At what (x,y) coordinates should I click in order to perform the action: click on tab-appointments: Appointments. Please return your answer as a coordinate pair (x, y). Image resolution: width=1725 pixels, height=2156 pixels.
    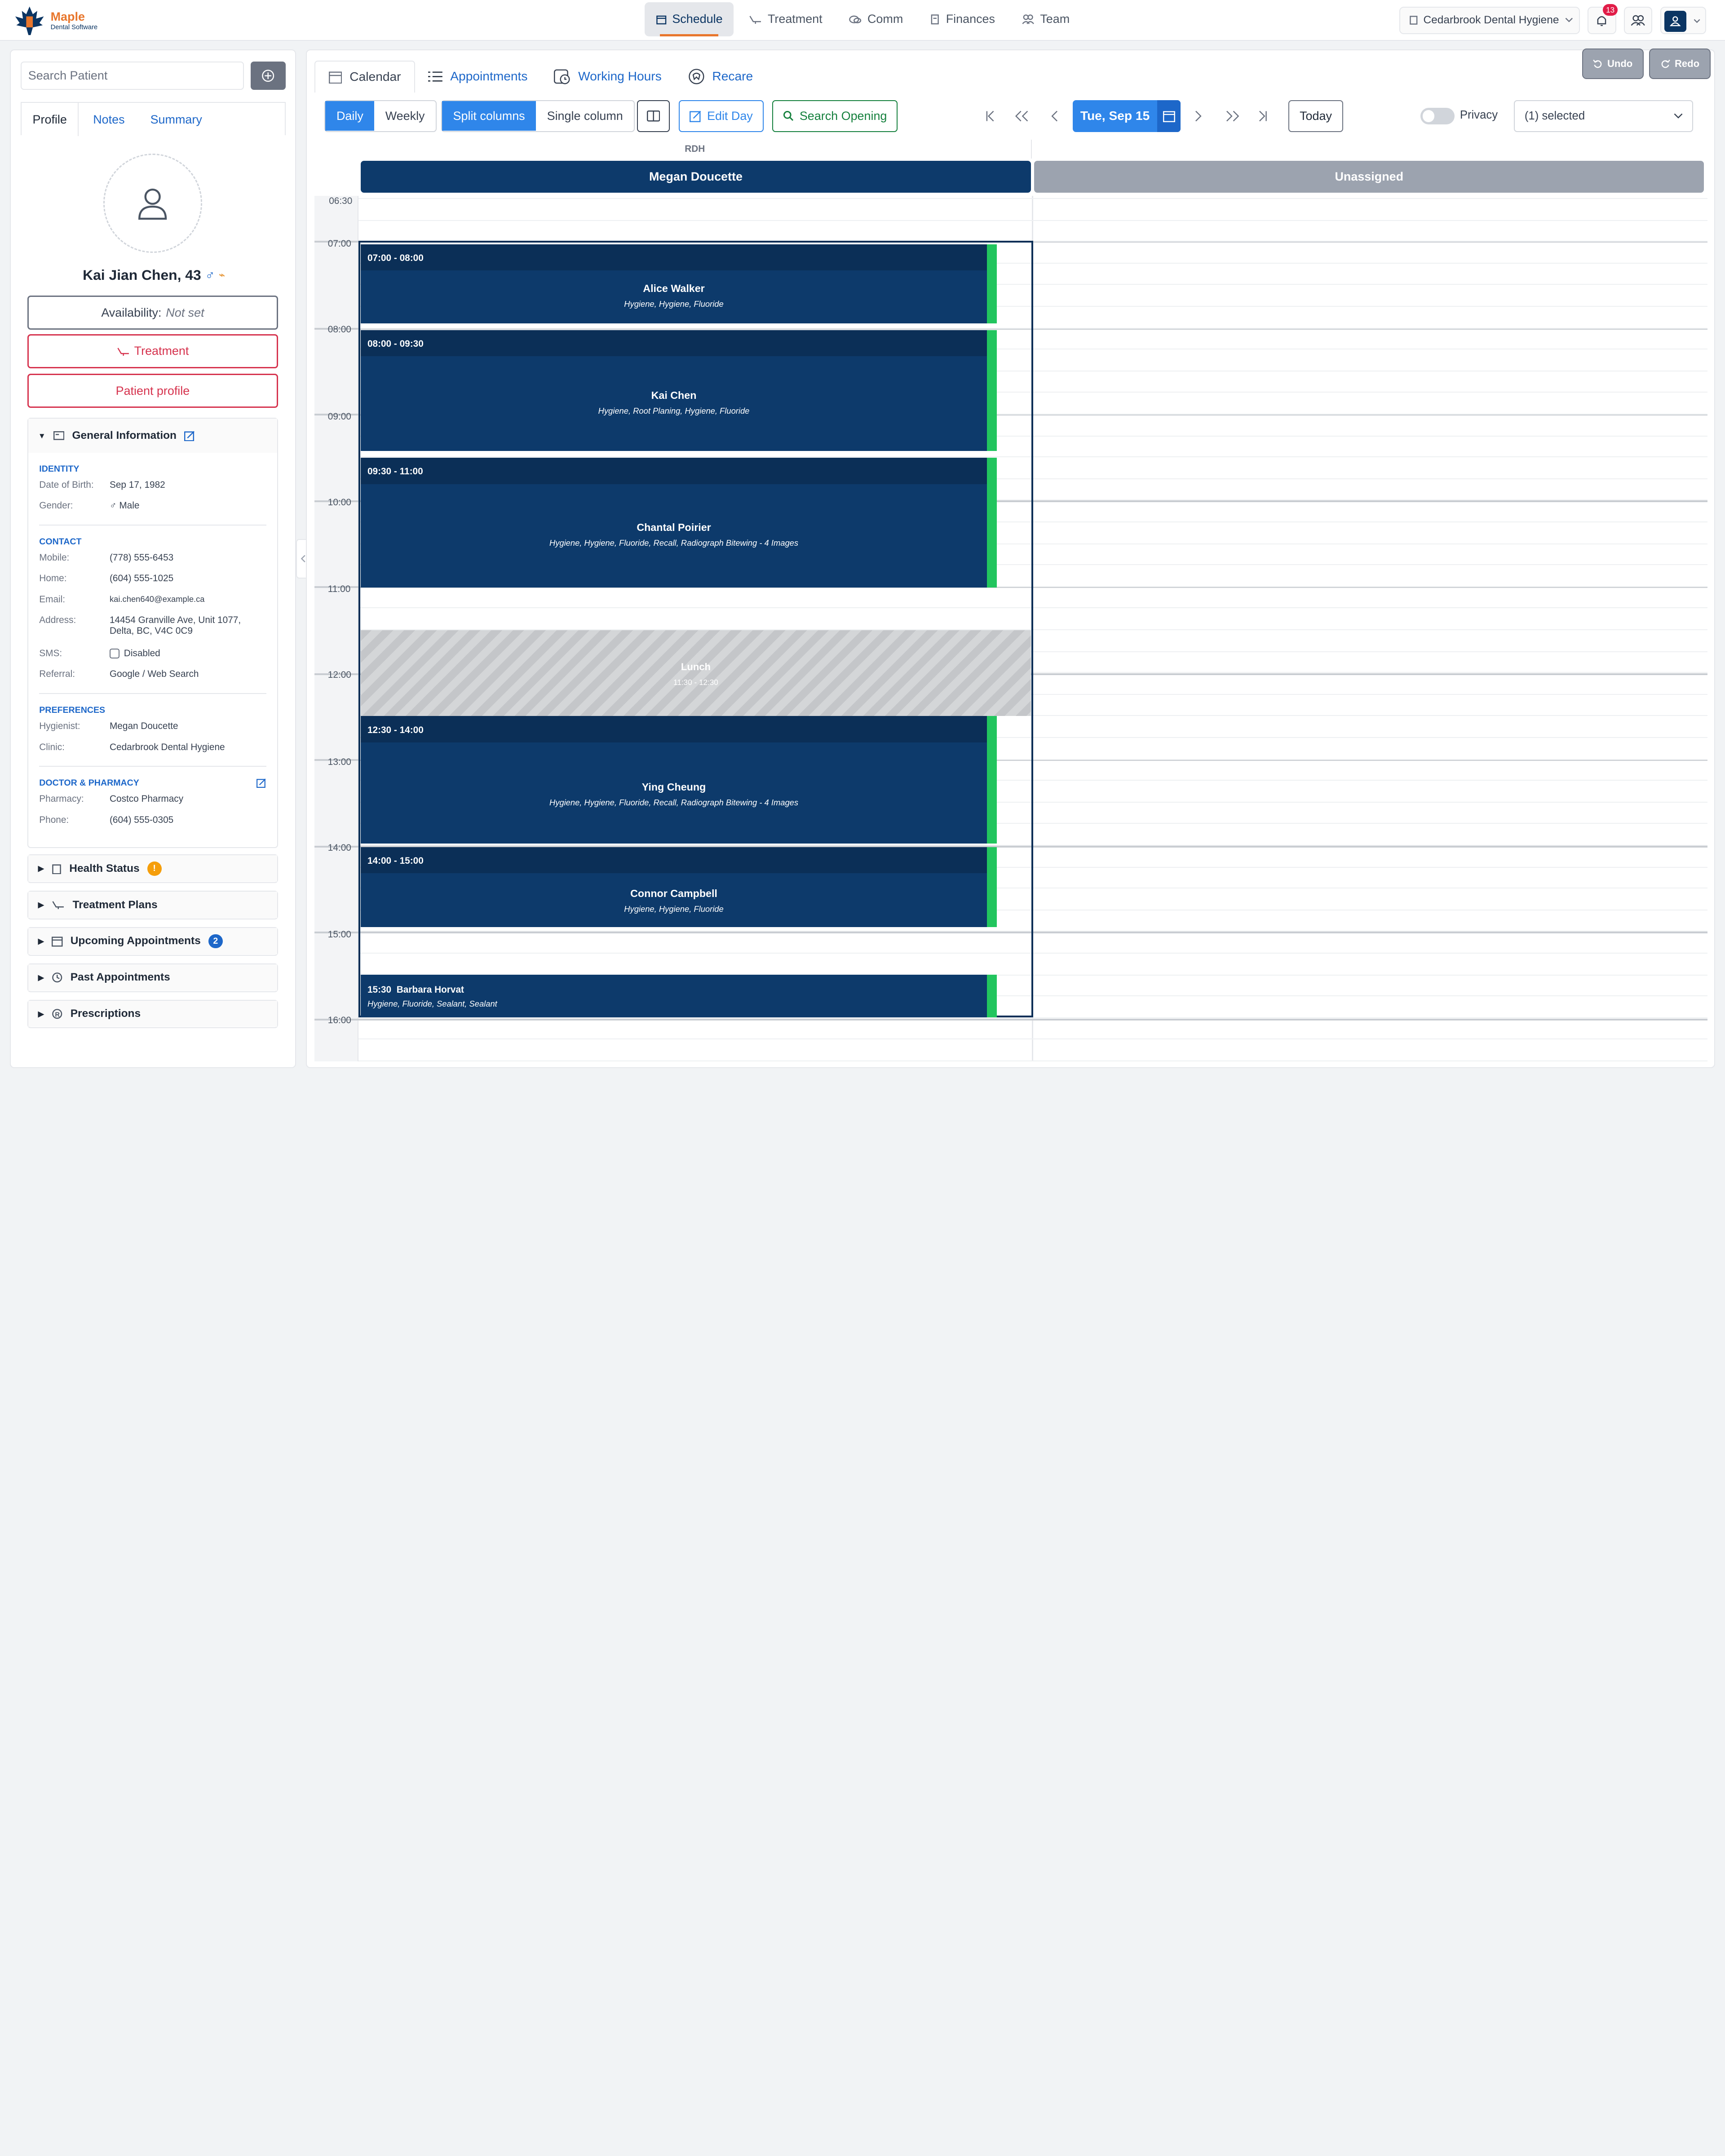
    Looking at the image, I should click on (478, 77).